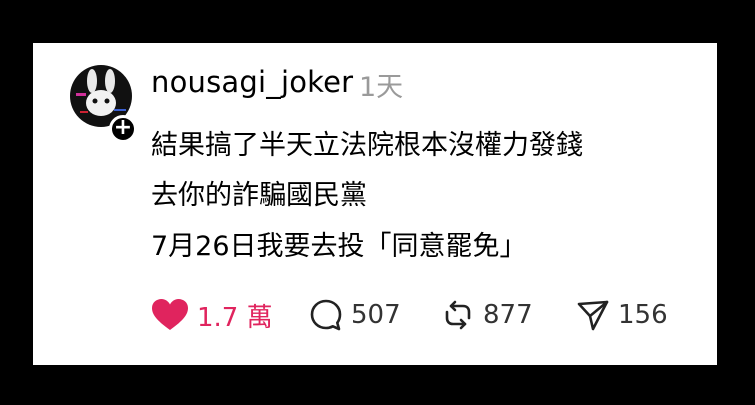 This screenshot has width=755, height=405. I want to click on comment-icon, so click(326, 315).